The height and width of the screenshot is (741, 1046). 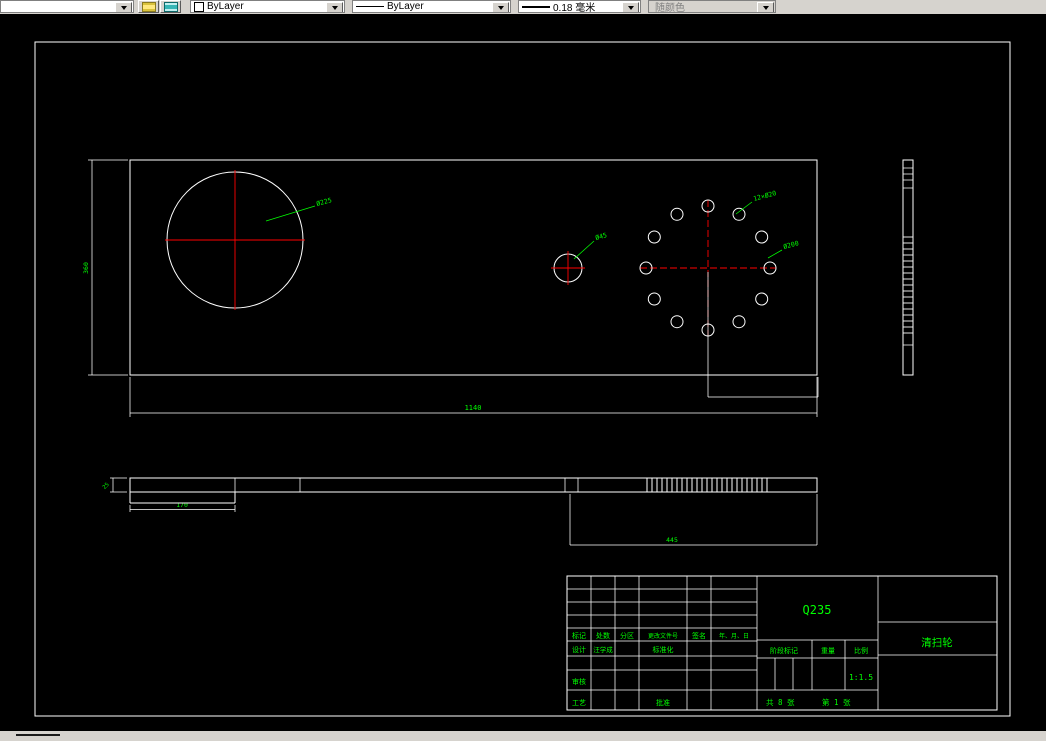 I want to click on small-circle, so click(x=568, y=268).